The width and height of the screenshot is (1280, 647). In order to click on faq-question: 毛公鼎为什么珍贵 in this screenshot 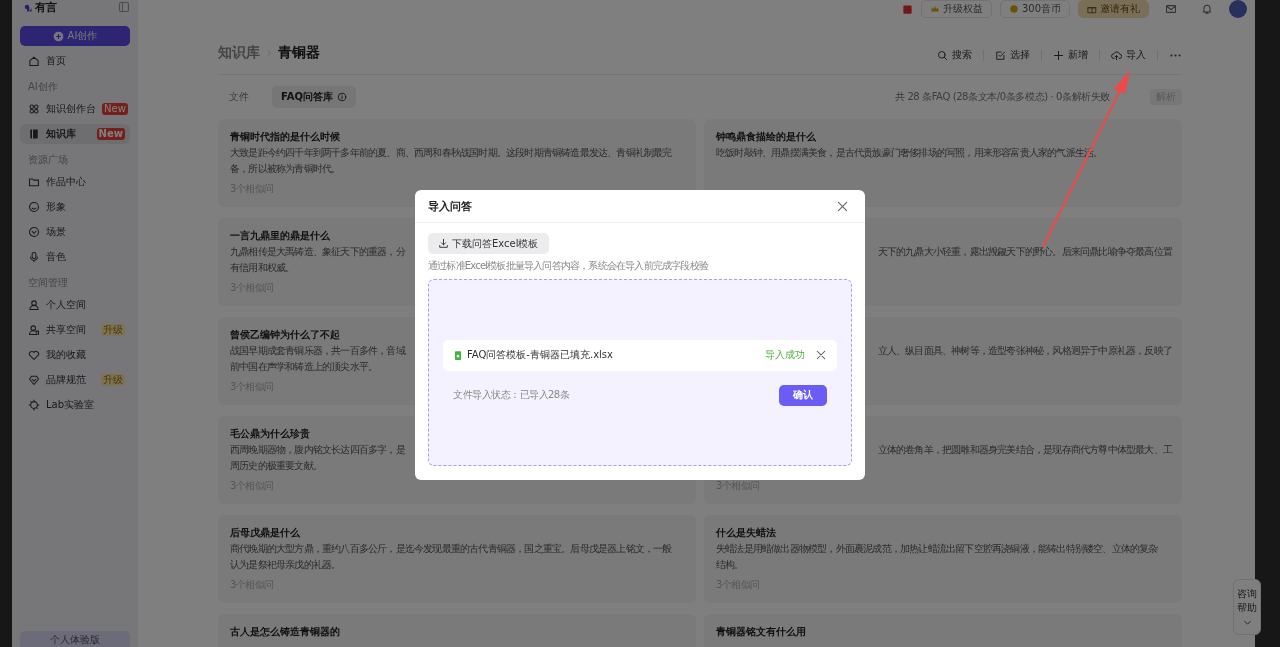, I will do `click(270, 434)`.